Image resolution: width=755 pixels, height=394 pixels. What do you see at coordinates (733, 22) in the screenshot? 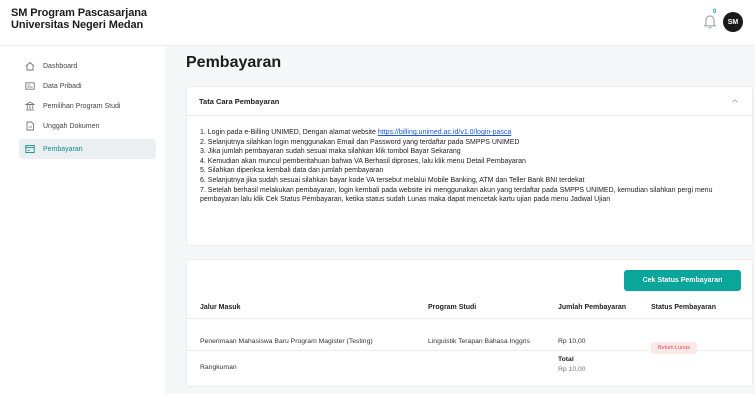
I see `avatar: SM` at bounding box center [733, 22].